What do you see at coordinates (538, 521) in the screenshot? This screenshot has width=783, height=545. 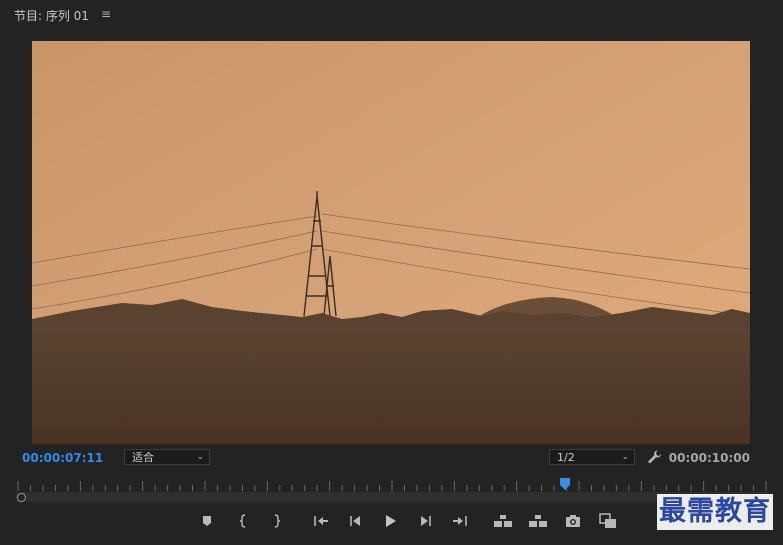 I see `extract-icon` at bounding box center [538, 521].